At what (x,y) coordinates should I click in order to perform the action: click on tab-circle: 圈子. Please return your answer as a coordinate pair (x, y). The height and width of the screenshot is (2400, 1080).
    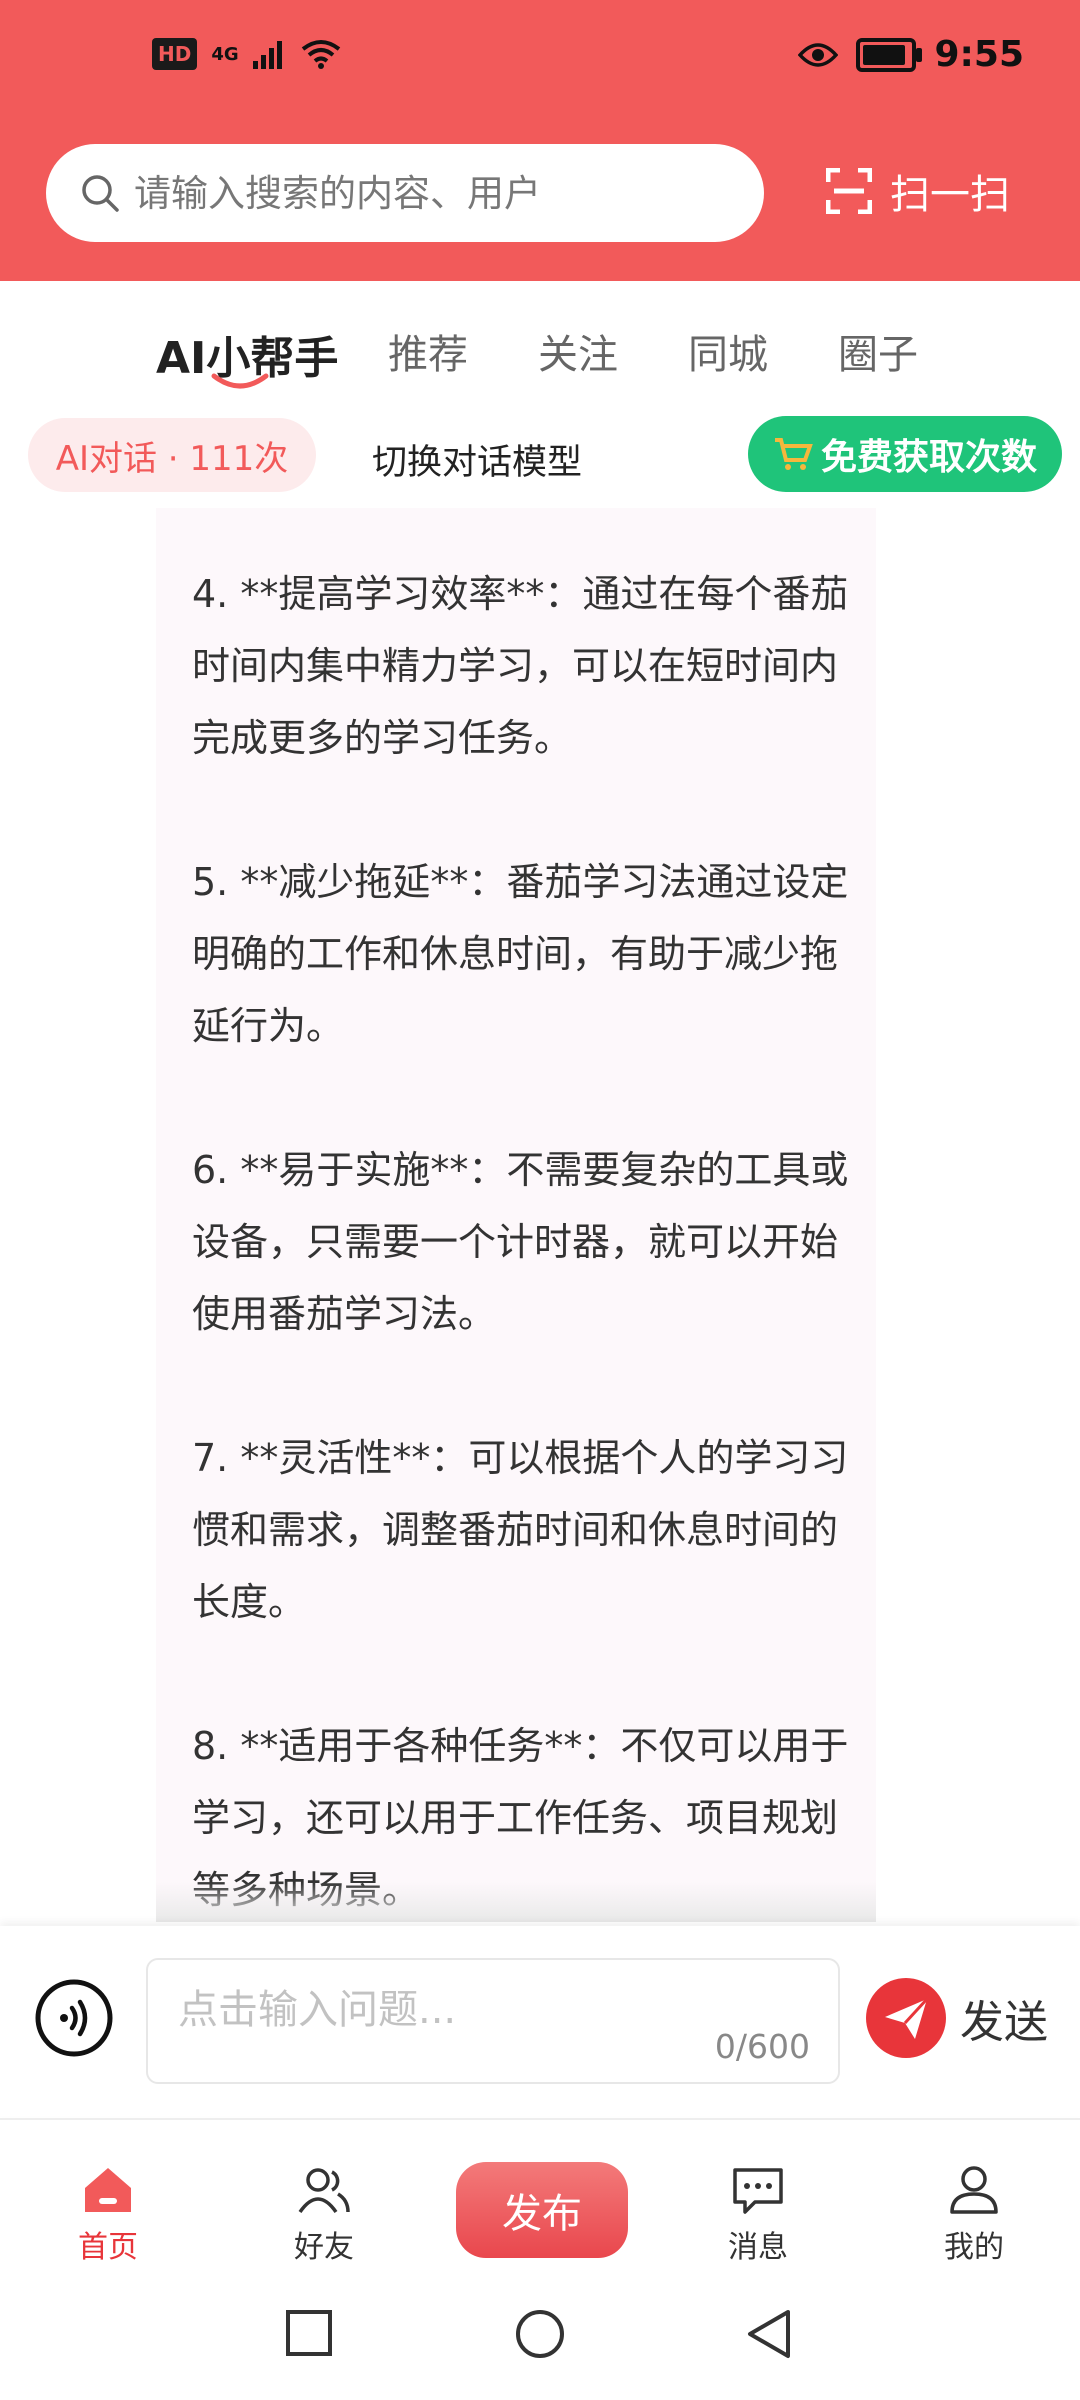
    Looking at the image, I should click on (878, 351).